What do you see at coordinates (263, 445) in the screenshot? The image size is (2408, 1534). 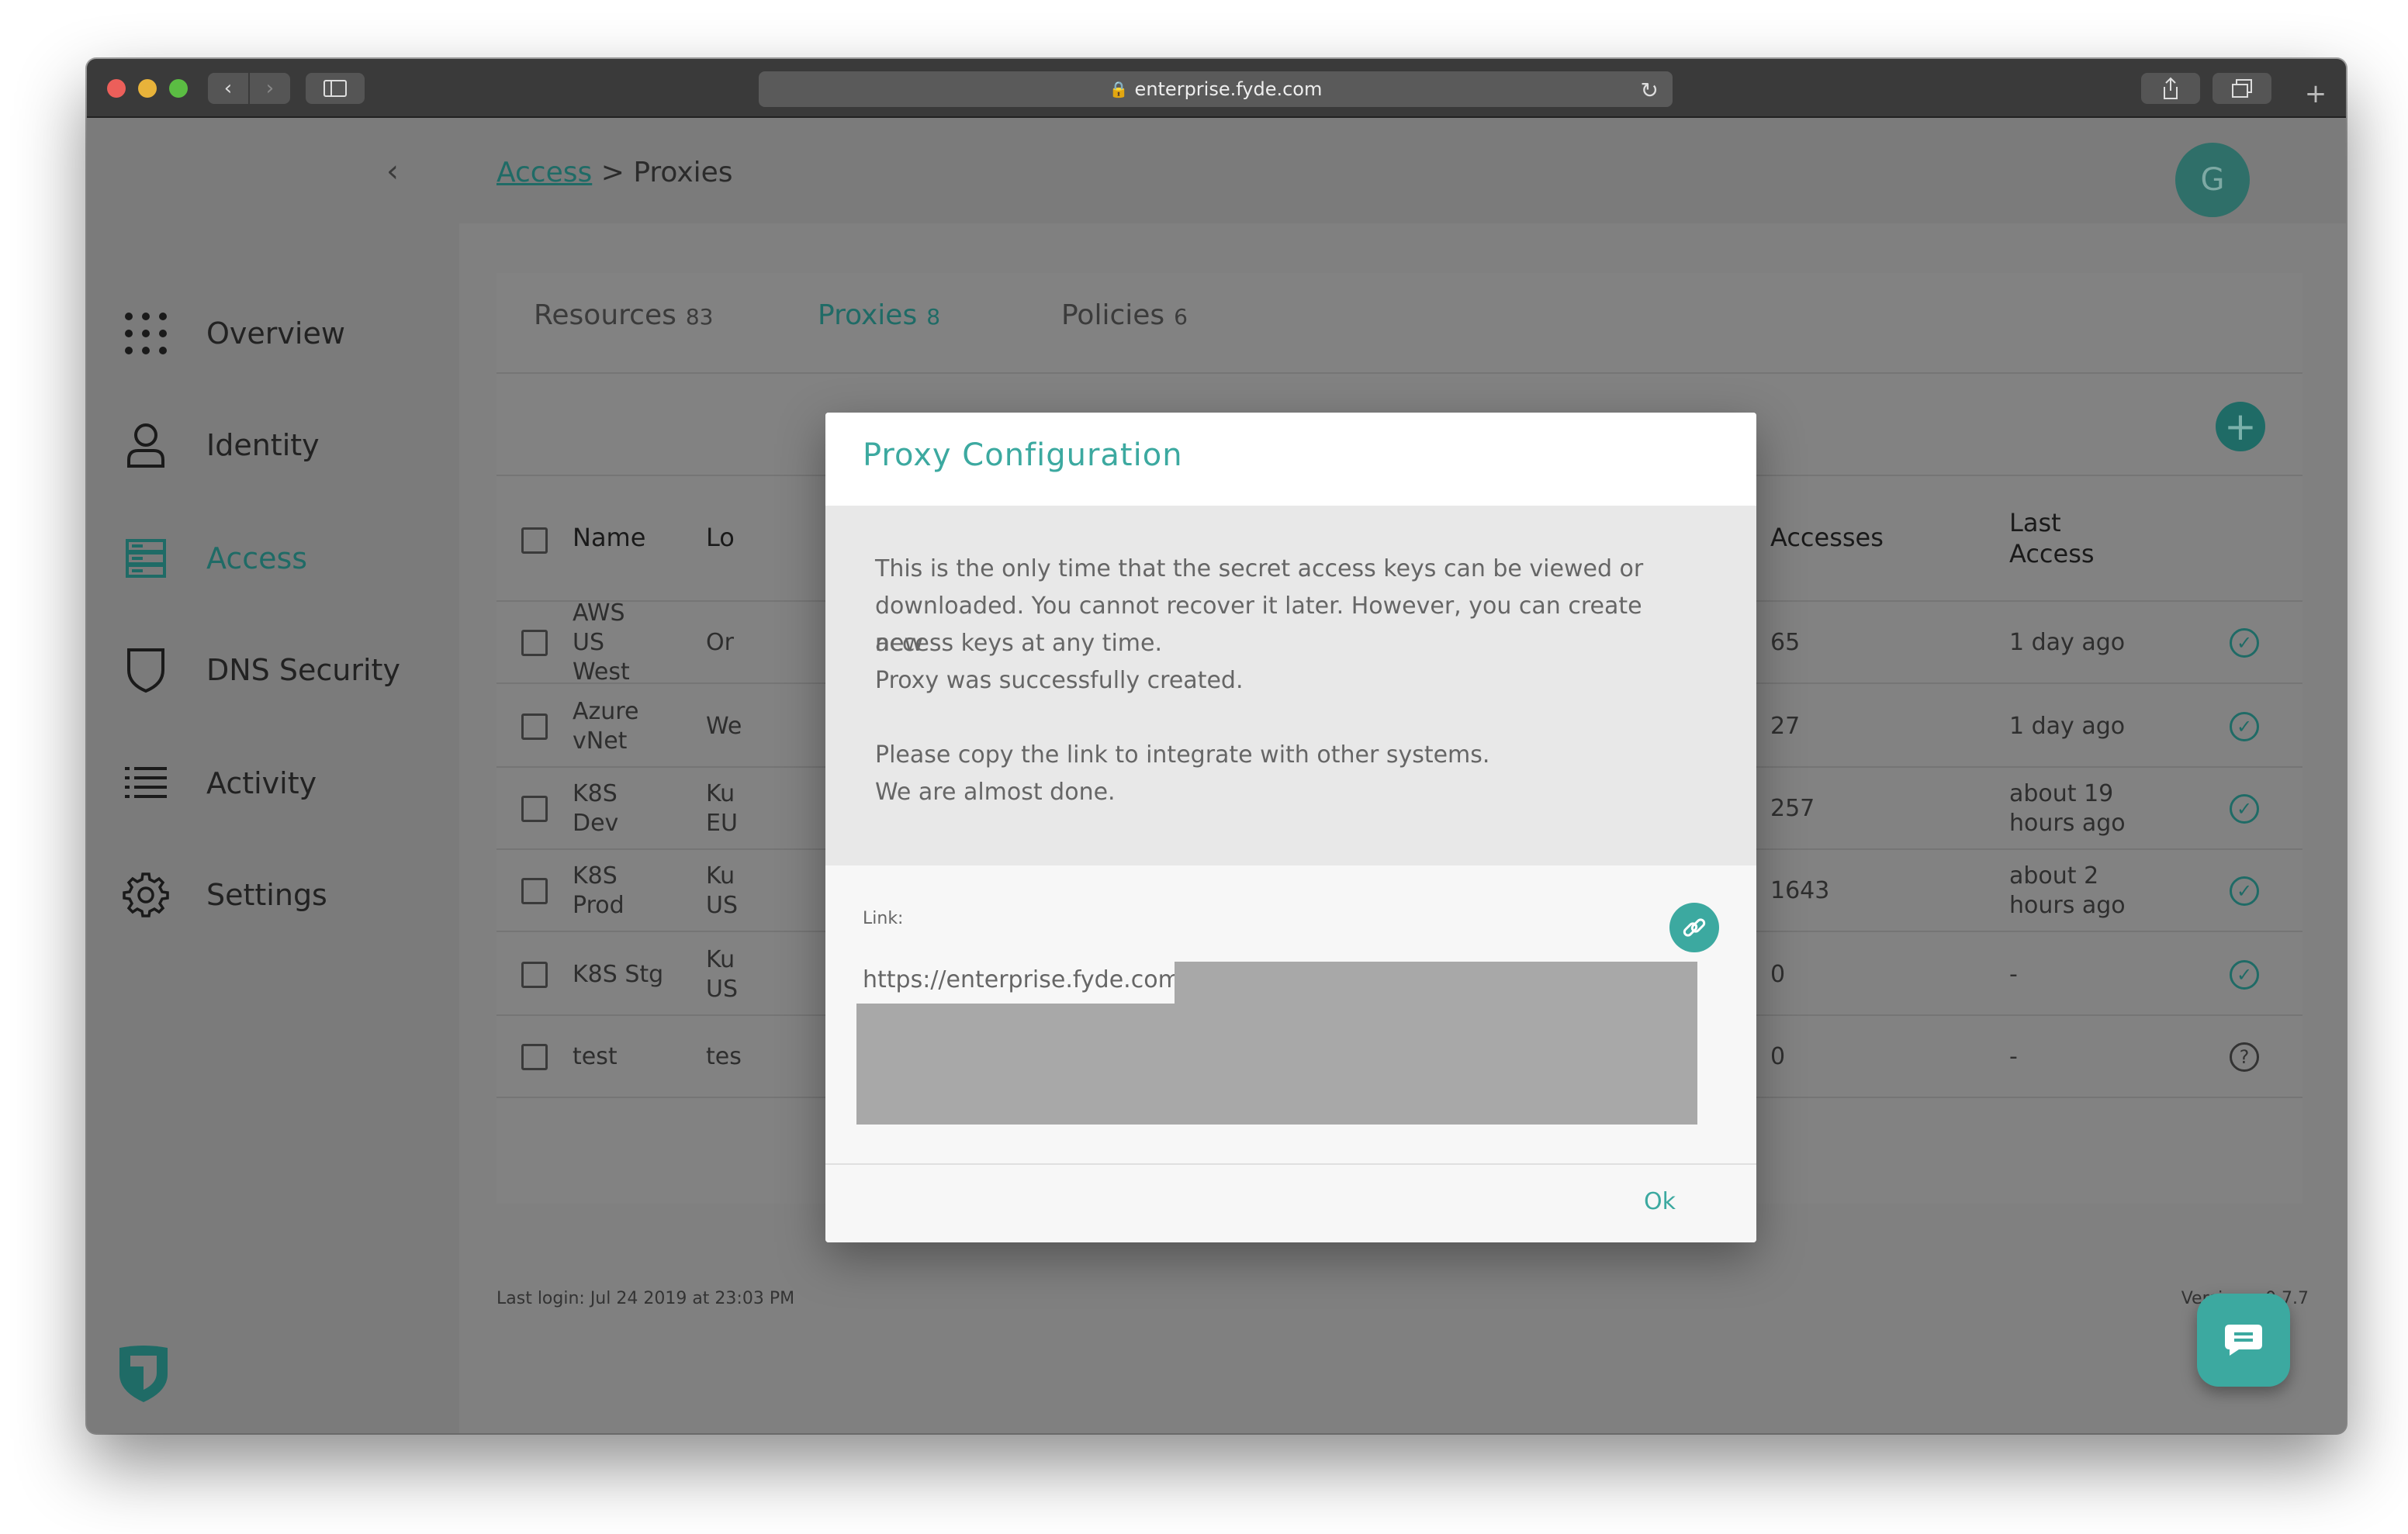 I see `sidebar-item-label: Identity` at bounding box center [263, 445].